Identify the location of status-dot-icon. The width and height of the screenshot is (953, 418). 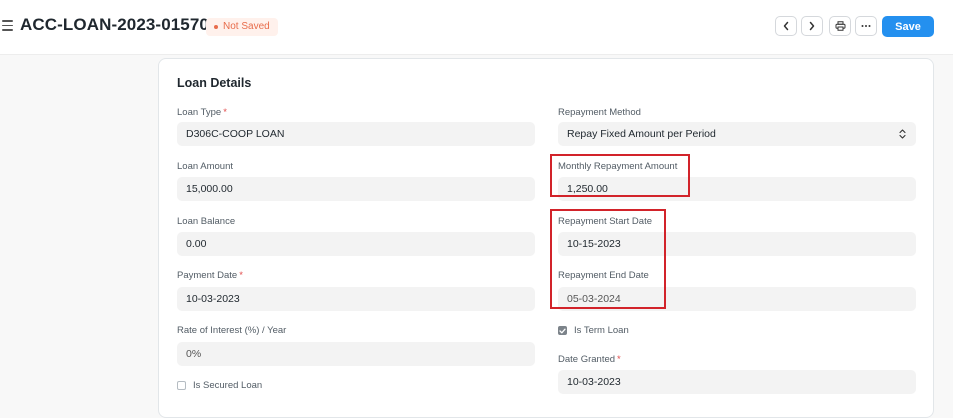
(216, 27).